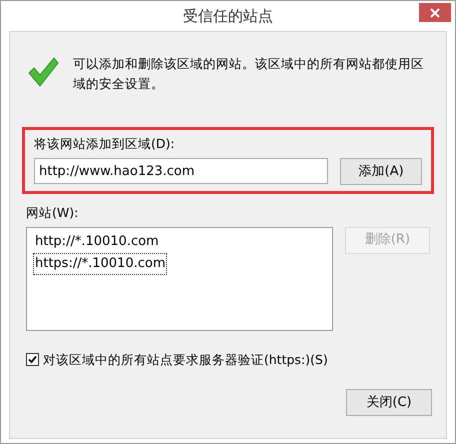 The image size is (456, 444). Describe the element at coordinates (249, 74) in the screenshot. I see `info-message: 可以添加和删除该区域的网站。该区域中的所有网站都使用区域的安全设置。` at that location.